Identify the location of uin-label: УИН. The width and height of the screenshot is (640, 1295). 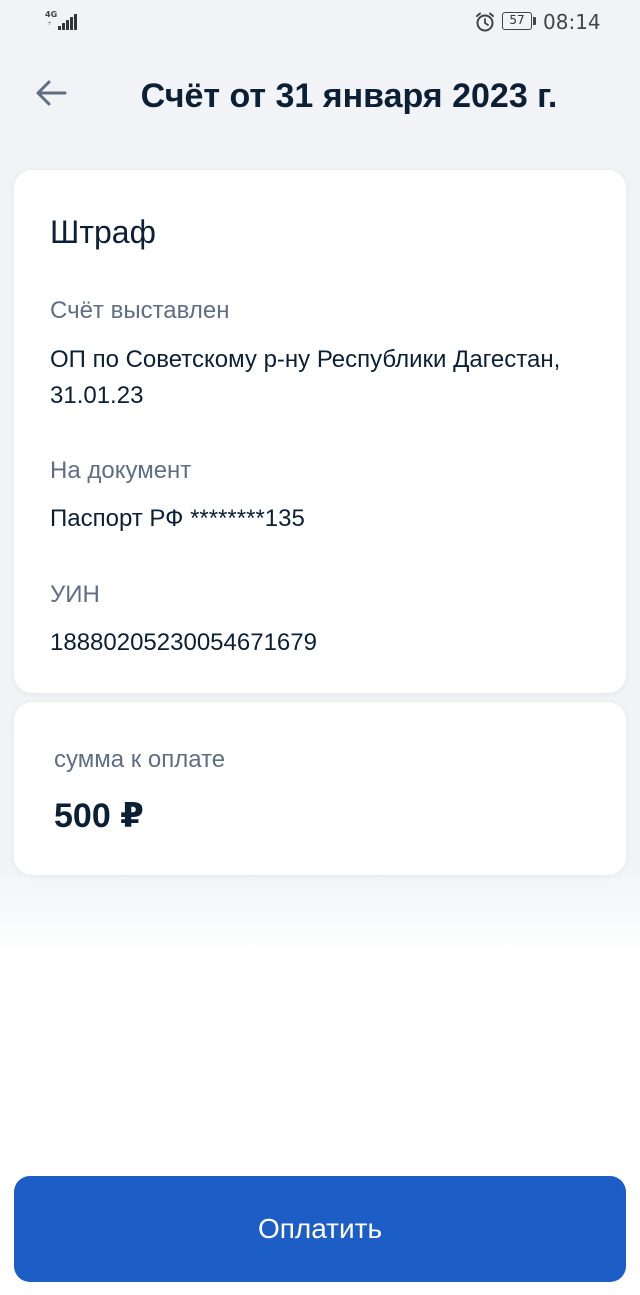
(75, 594).